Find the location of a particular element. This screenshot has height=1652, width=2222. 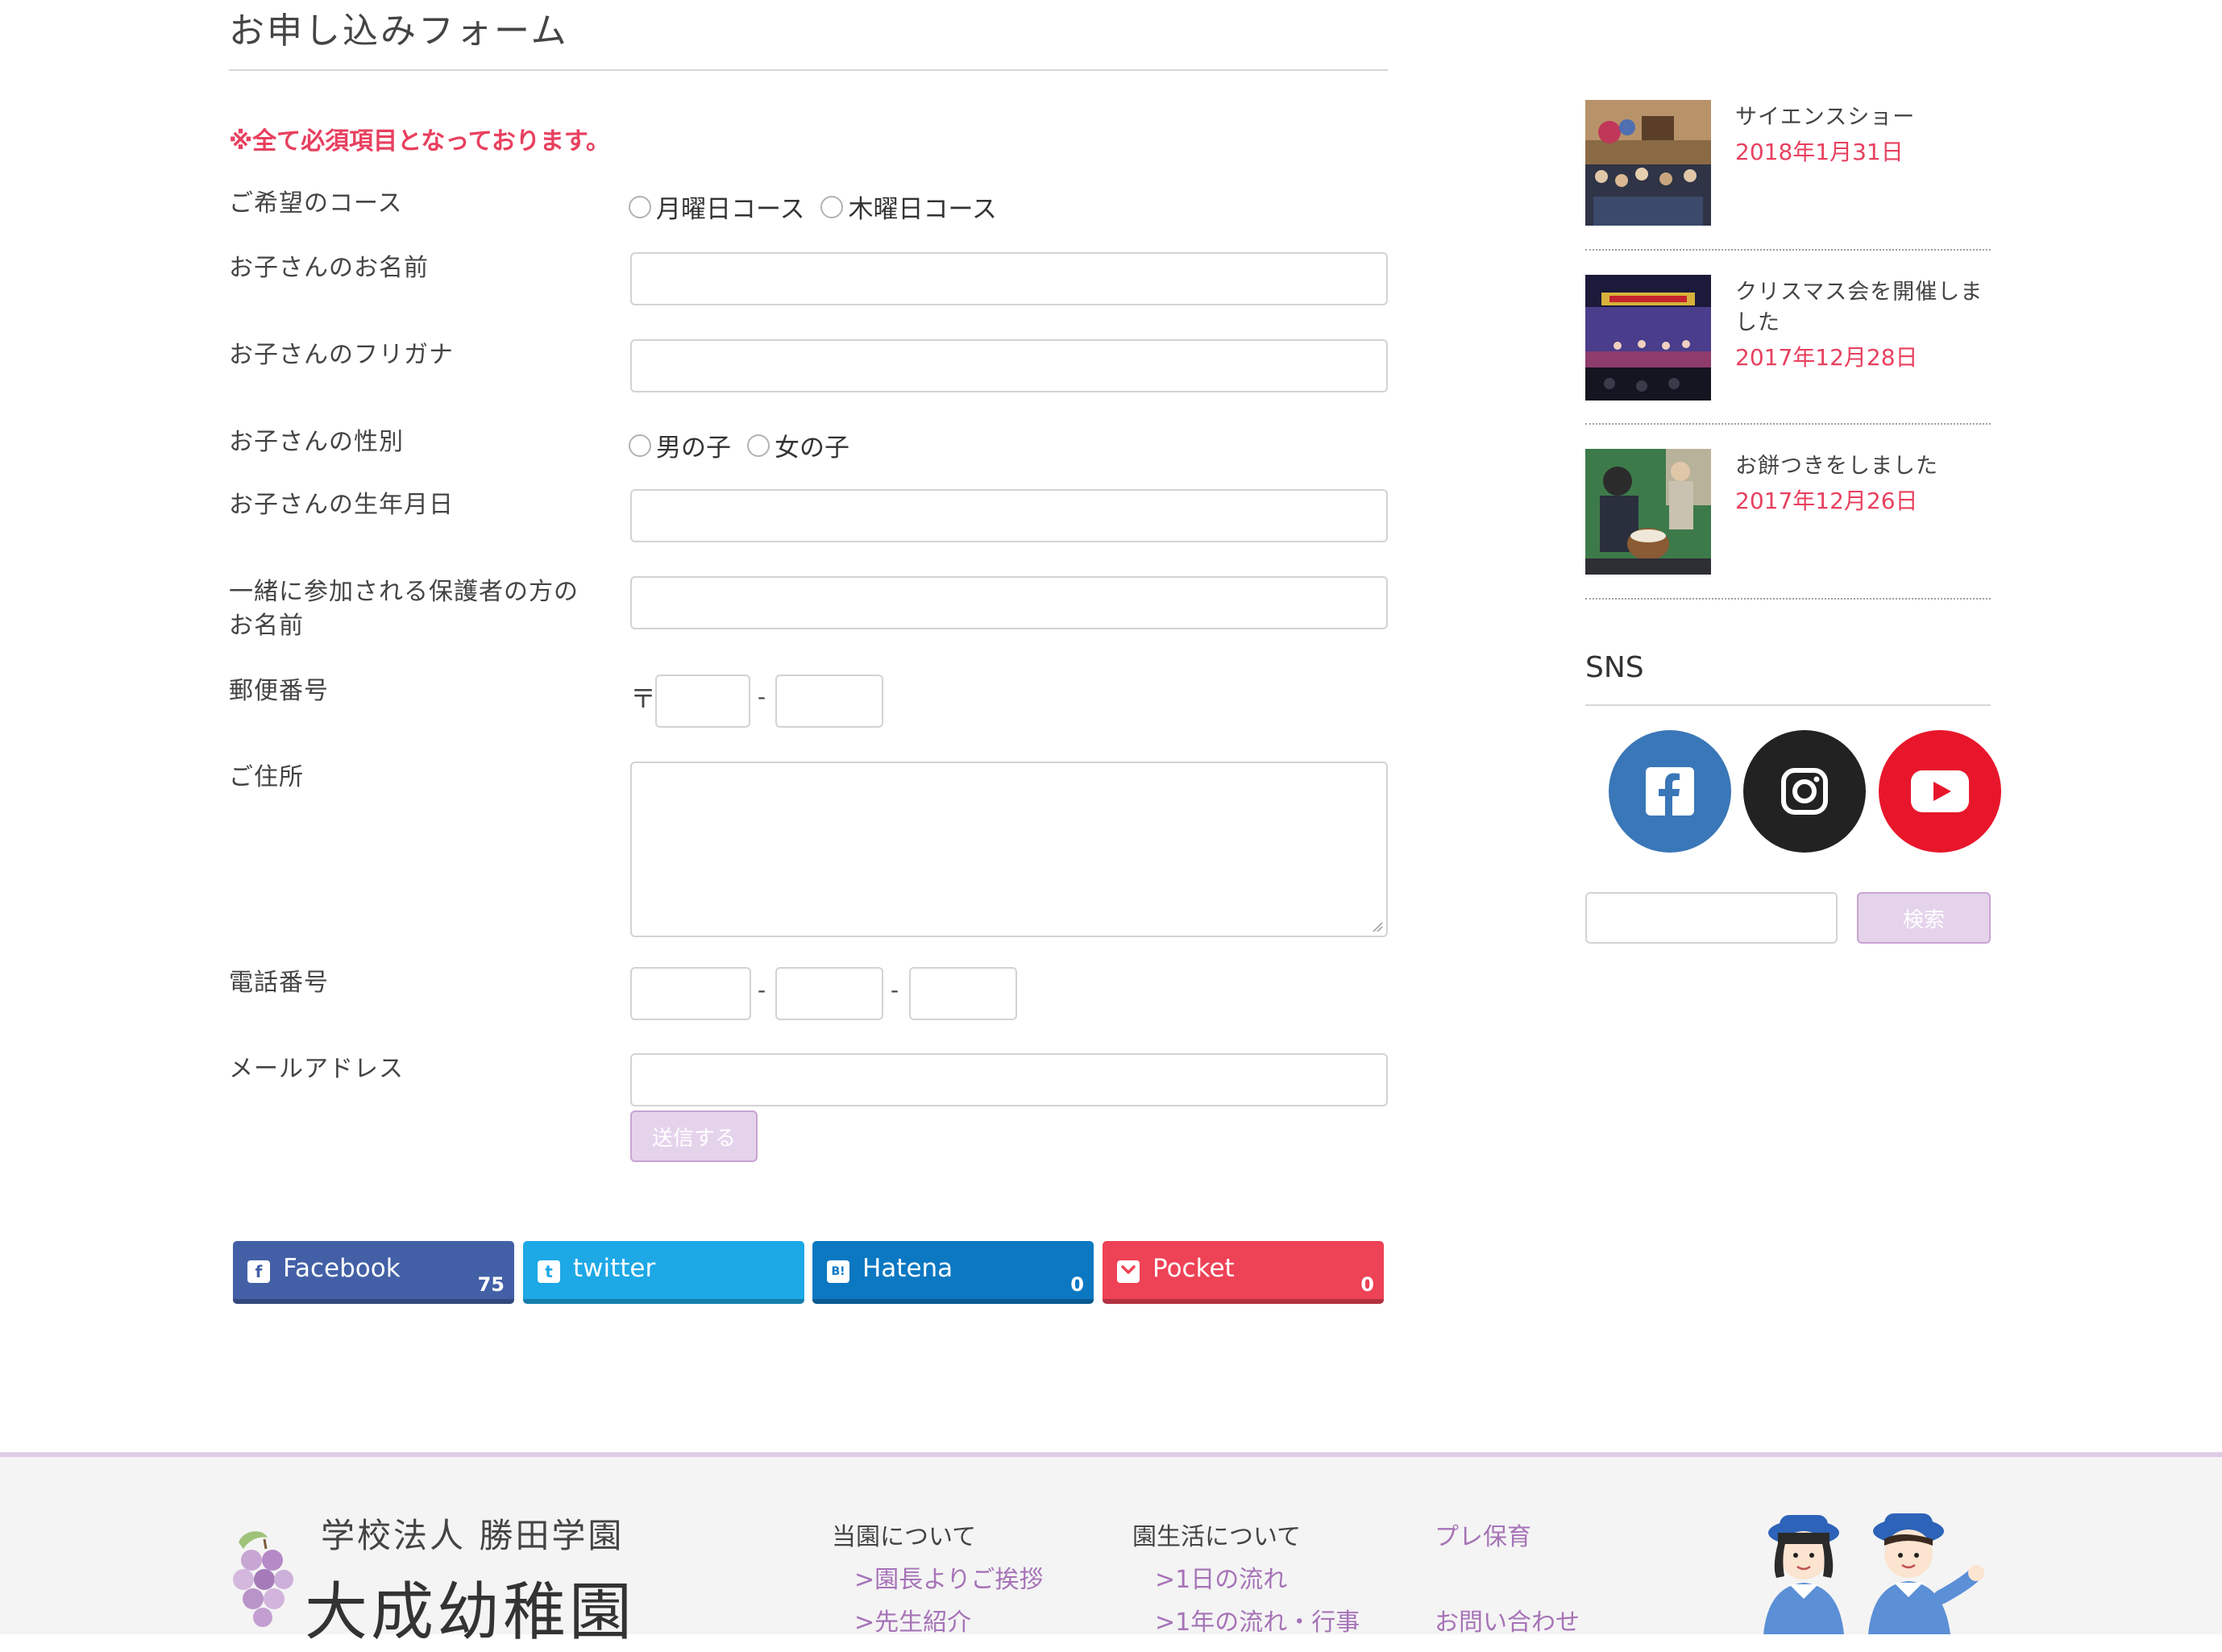

youtube-link-button is located at coordinates (1940, 791).